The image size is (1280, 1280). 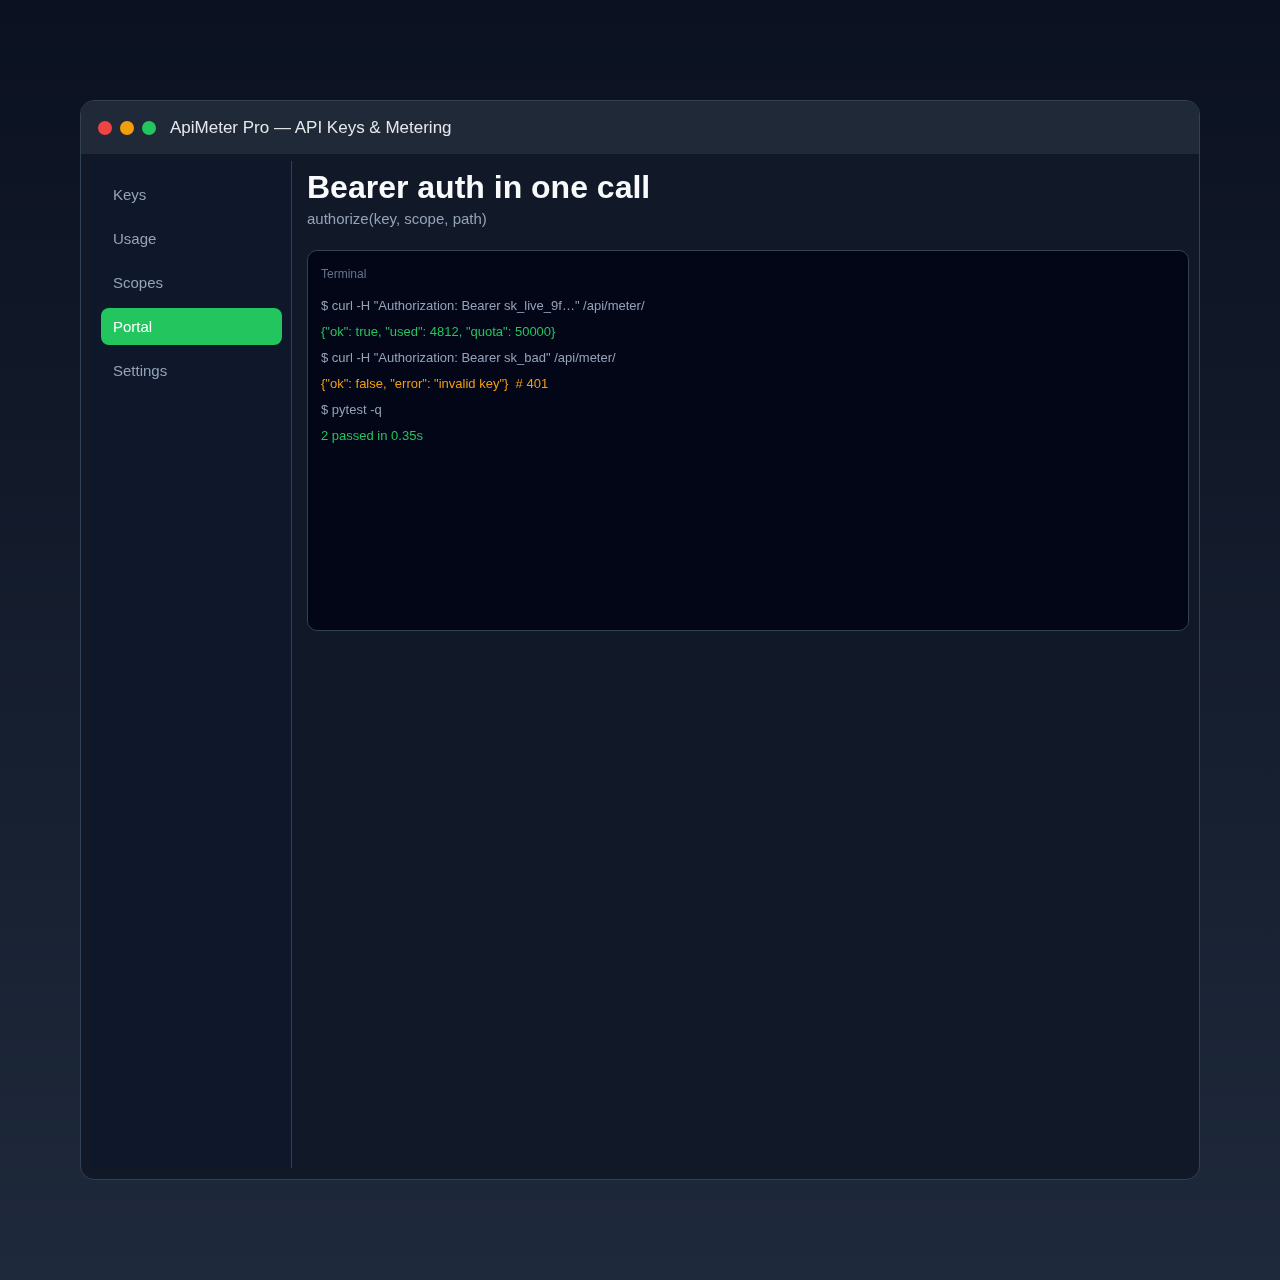 What do you see at coordinates (149, 127) in the screenshot?
I see `window-maximize-icon` at bounding box center [149, 127].